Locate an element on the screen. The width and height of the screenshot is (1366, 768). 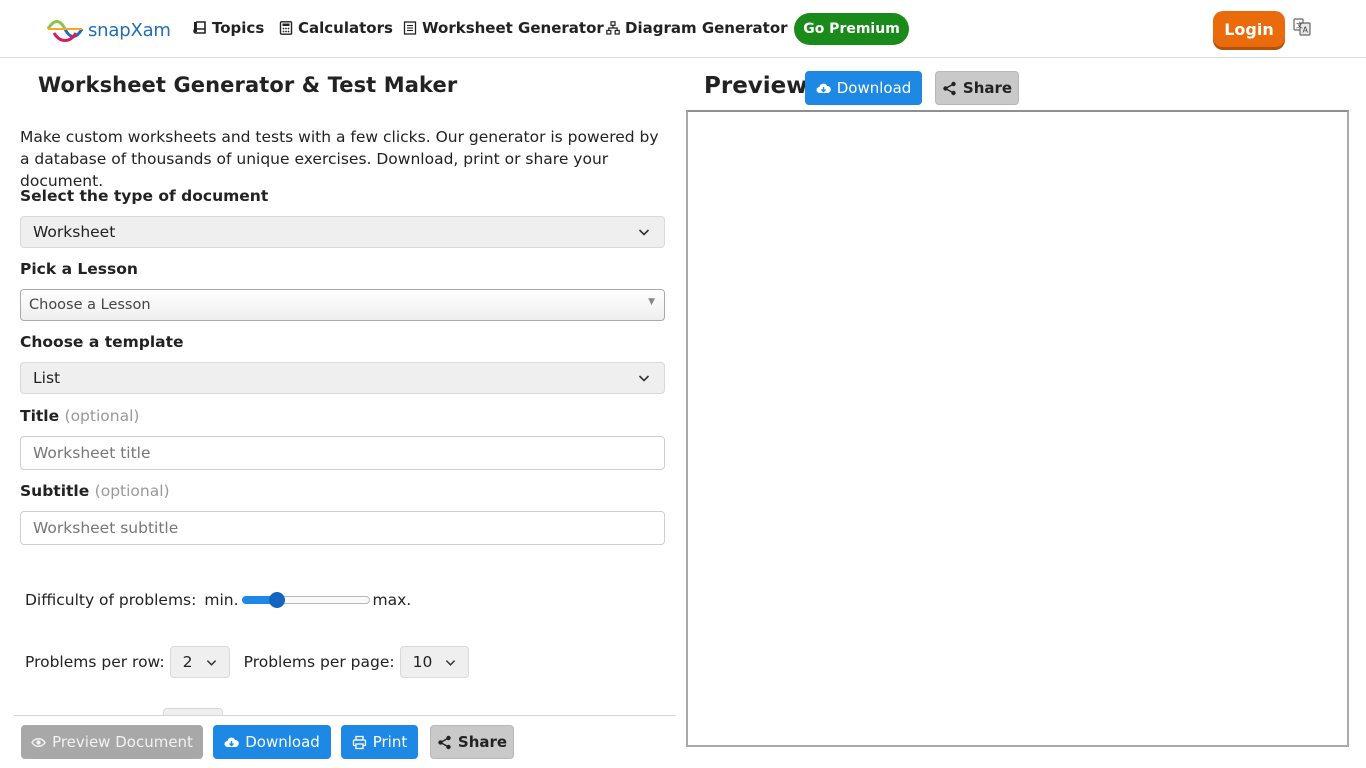
per-page-select: 10 is located at coordinates (434, 662).